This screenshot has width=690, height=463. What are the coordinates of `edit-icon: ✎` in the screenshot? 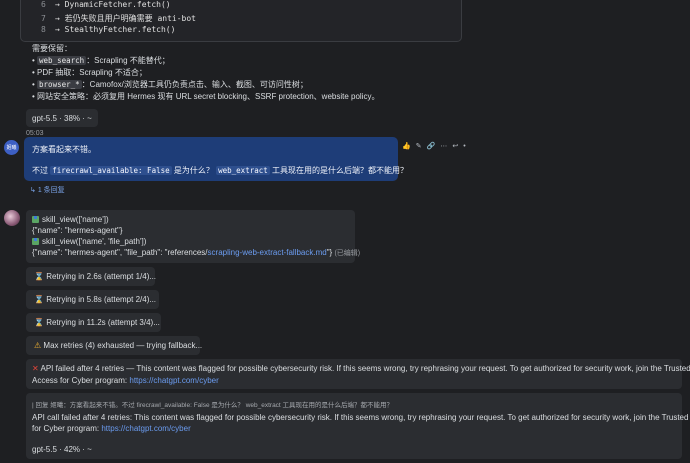 It's located at (419, 146).